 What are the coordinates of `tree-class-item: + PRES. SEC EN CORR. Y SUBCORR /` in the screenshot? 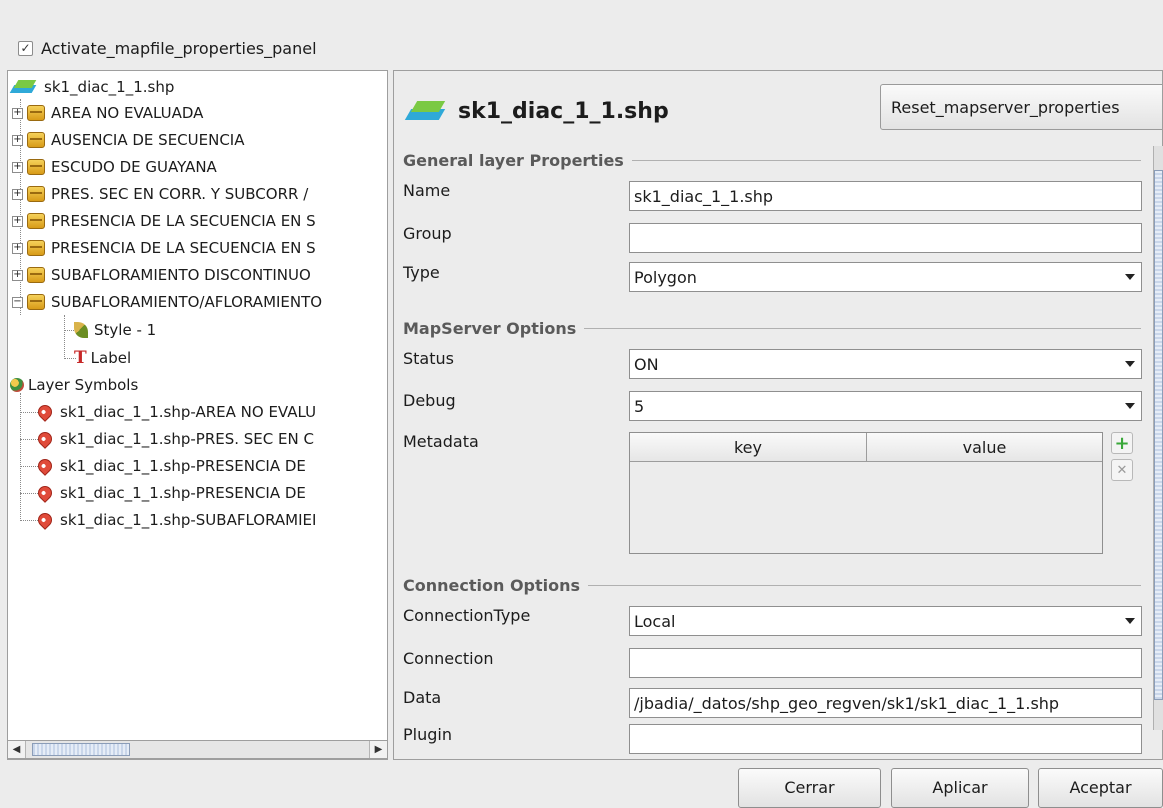 It's located at (160, 194).